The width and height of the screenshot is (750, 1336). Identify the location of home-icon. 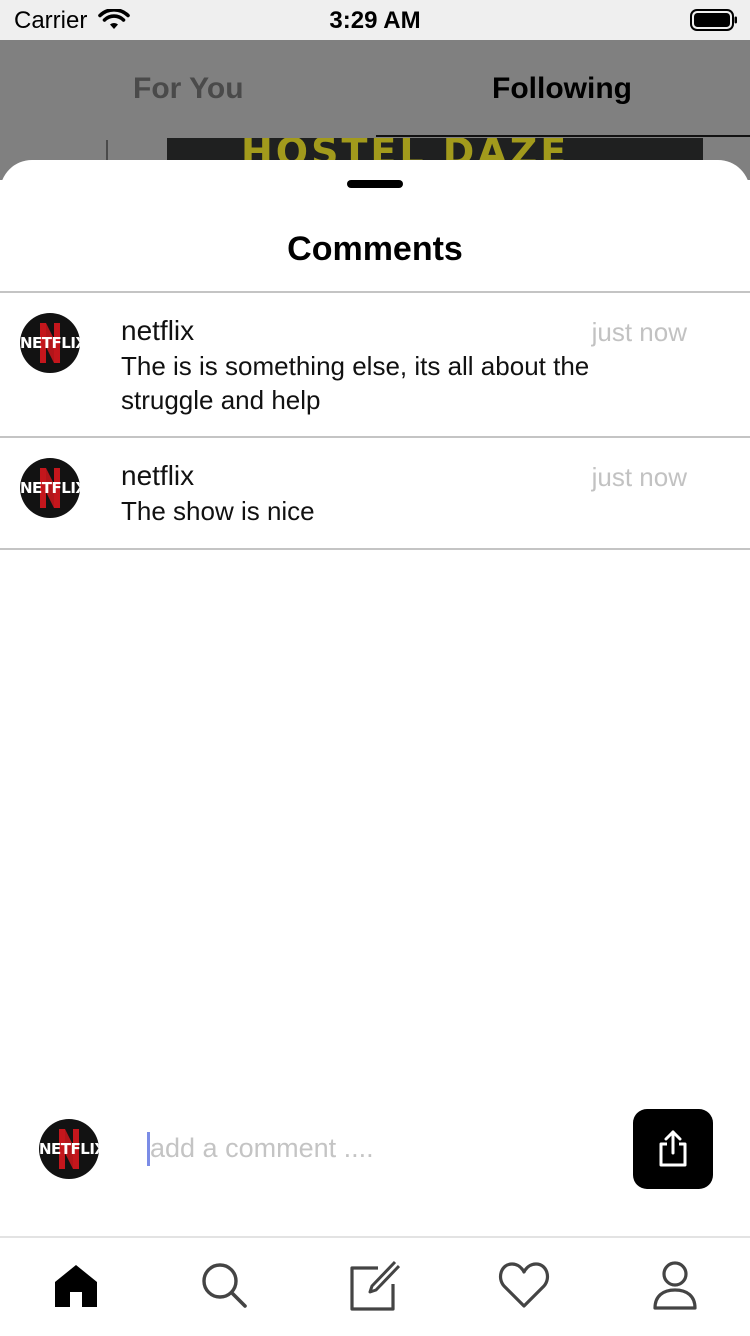
(76, 1286).